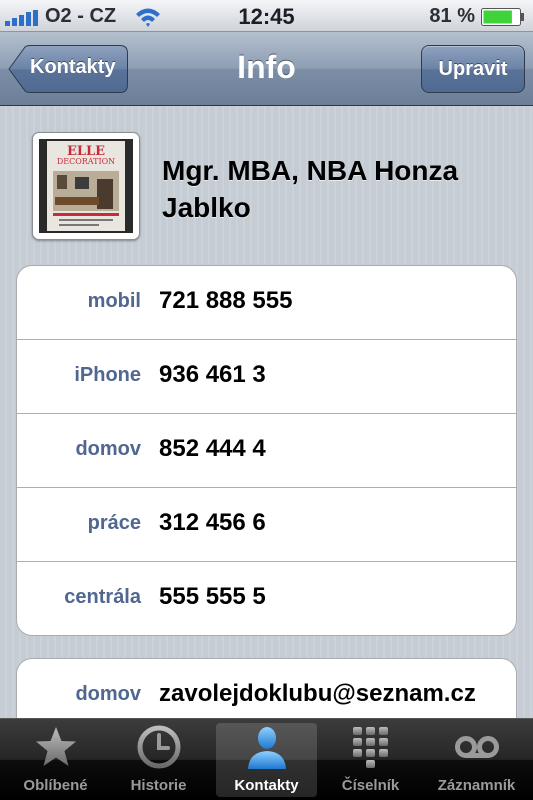 This screenshot has height=800, width=533. What do you see at coordinates (476, 785) in the screenshot?
I see `tab-label: Záznamník` at bounding box center [476, 785].